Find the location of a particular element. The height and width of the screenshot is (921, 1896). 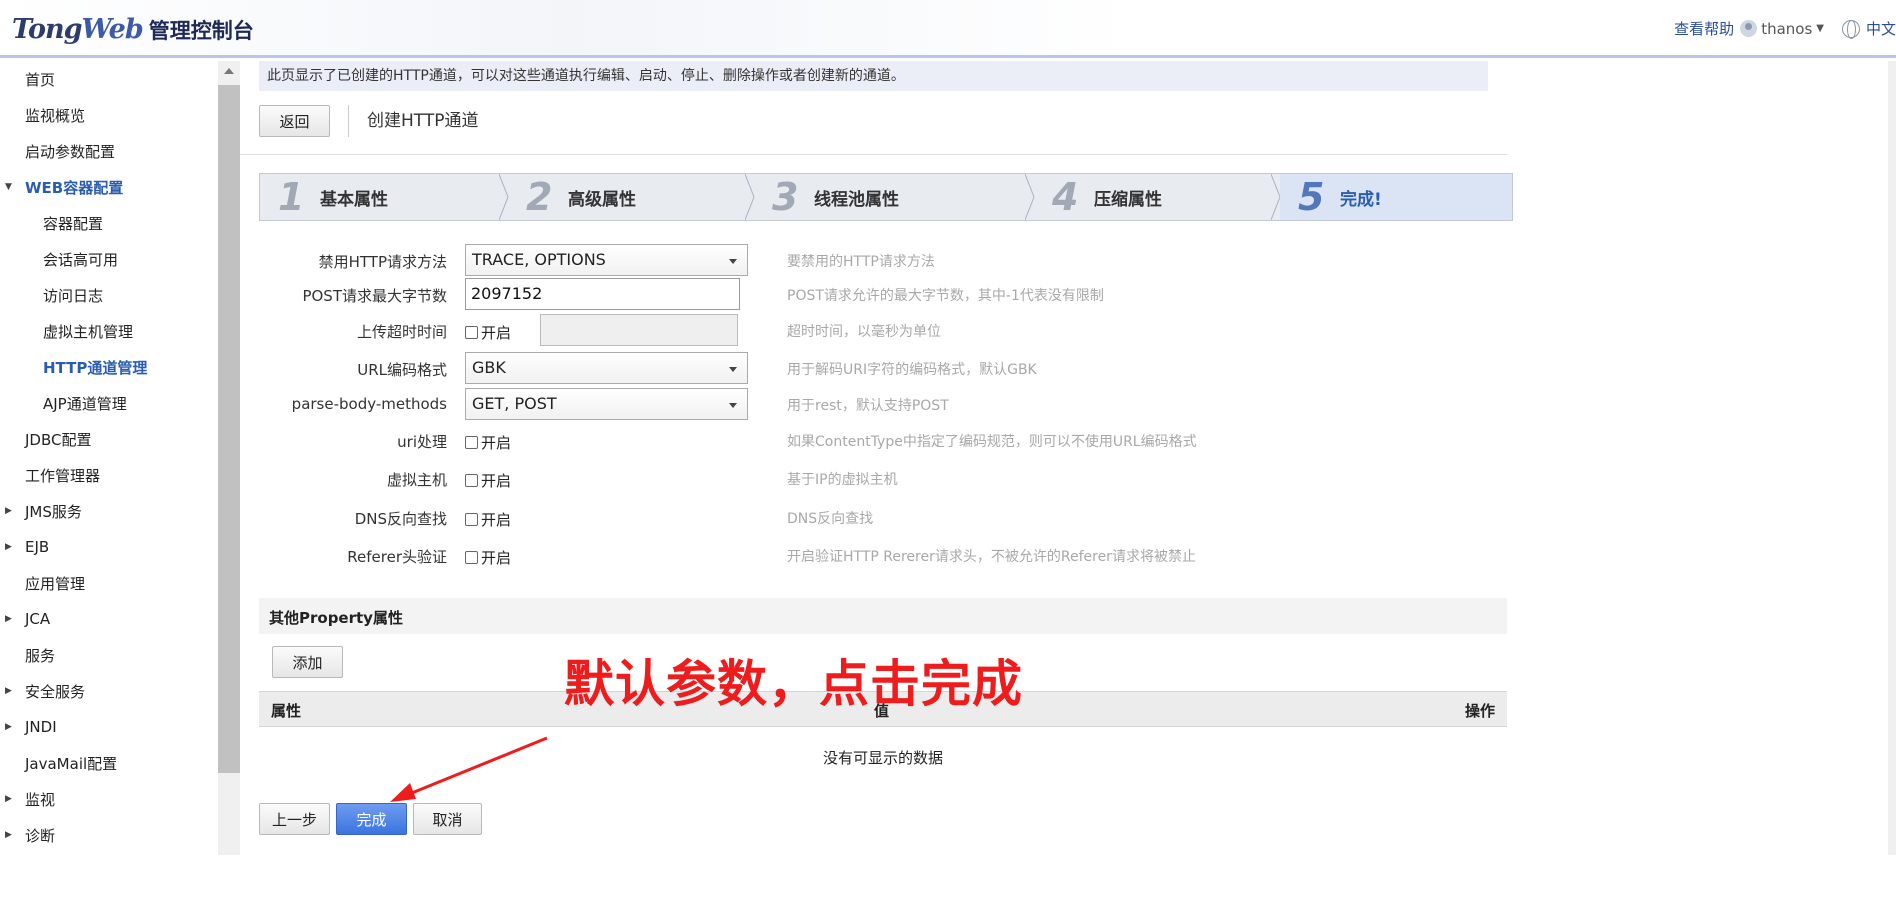

expand-down-icon: ▼ is located at coordinates (8, 187).